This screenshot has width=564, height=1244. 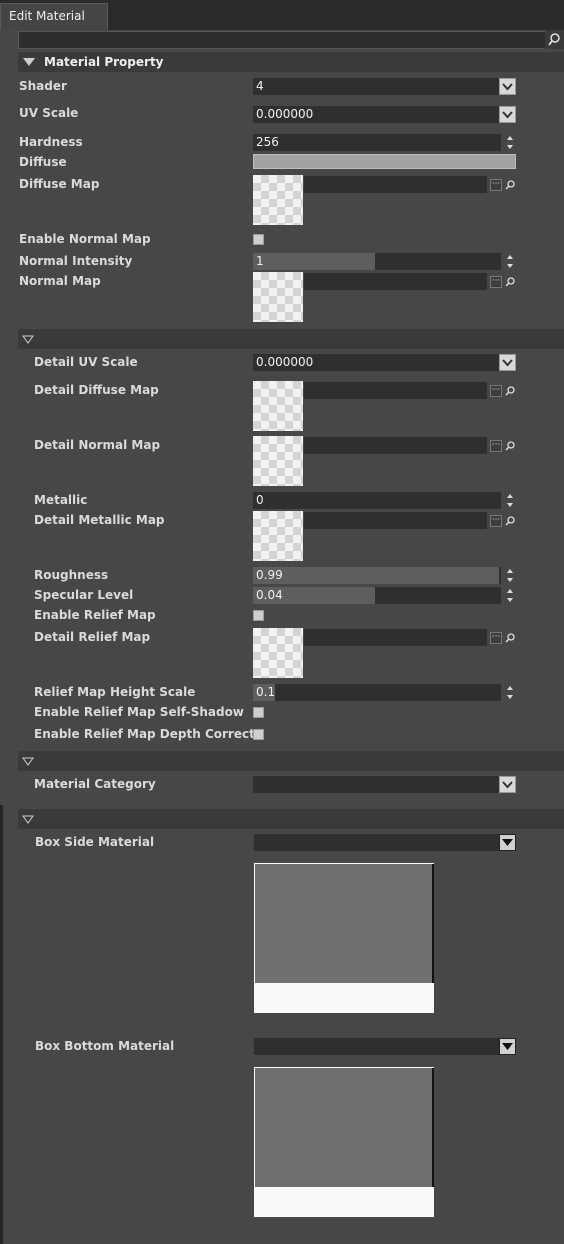 What do you see at coordinates (384, 362) in the screenshot?
I see `detail-uv-scale-combo: 0.000000` at bounding box center [384, 362].